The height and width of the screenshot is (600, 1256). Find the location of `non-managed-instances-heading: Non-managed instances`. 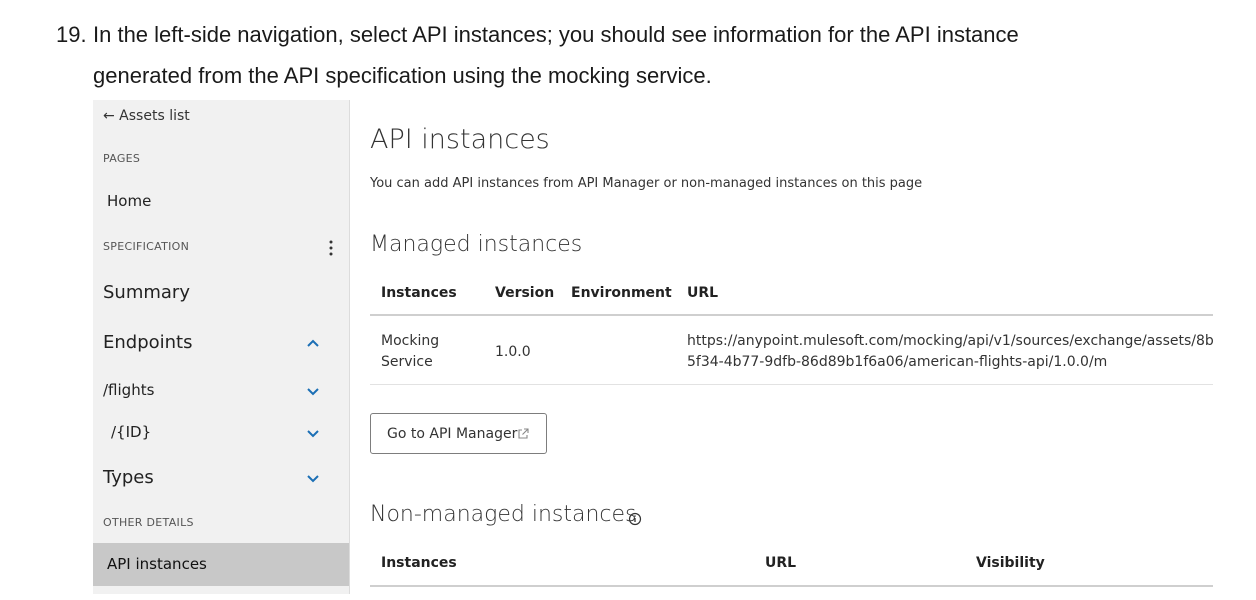

non-managed-instances-heading: Non-managed instances is located at coordinates (503, 514).